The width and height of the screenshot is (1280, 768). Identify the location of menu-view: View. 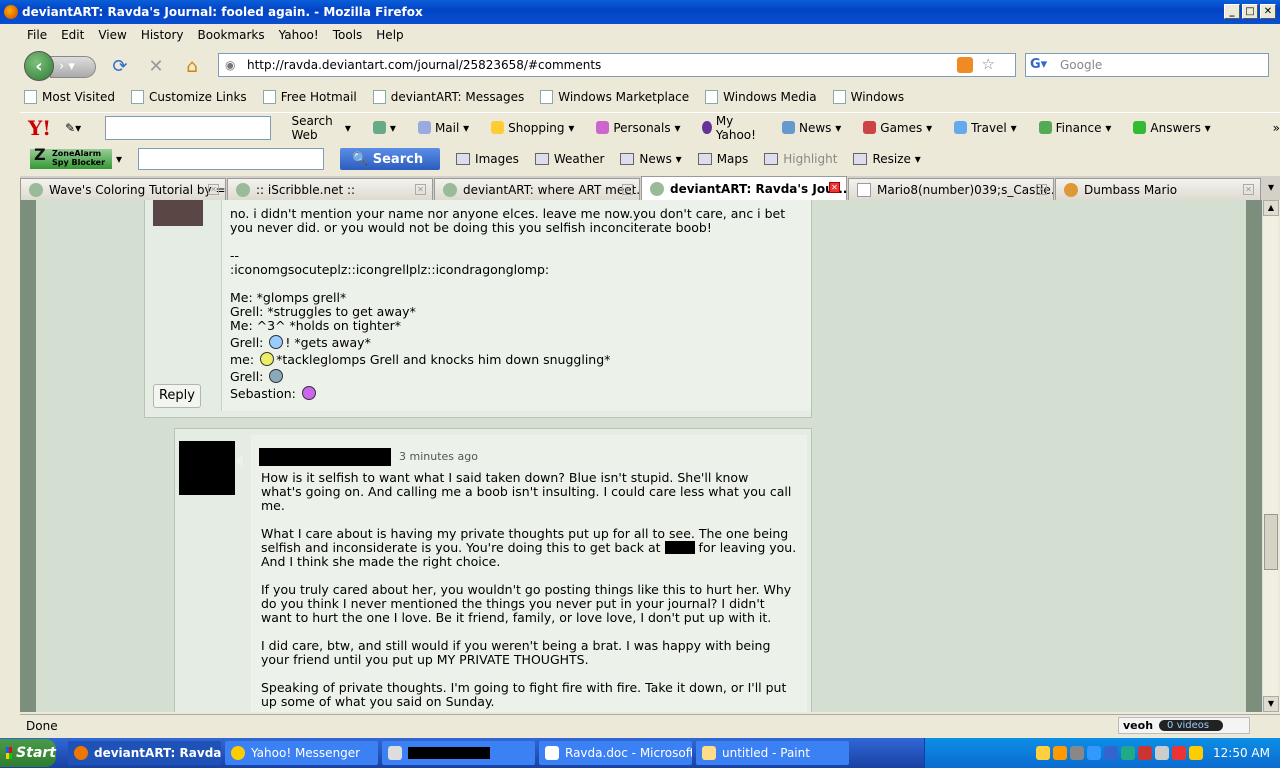
(112, 35).